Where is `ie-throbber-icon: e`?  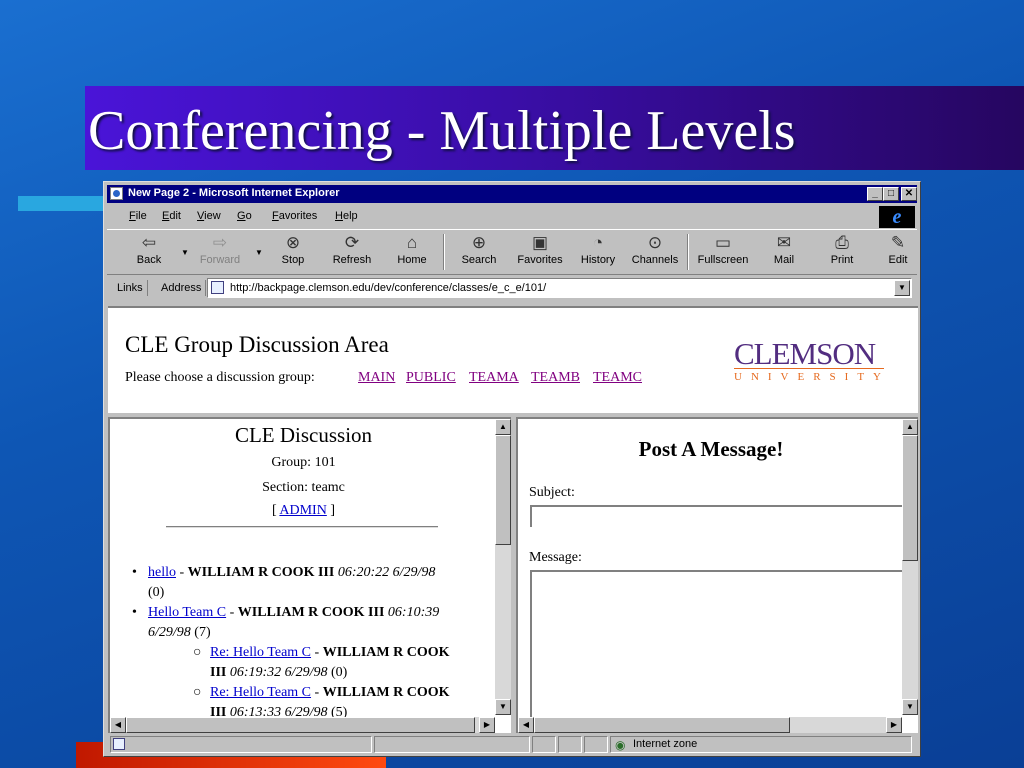
ie-throbber-icon: e is located at coordinates (897, 217).